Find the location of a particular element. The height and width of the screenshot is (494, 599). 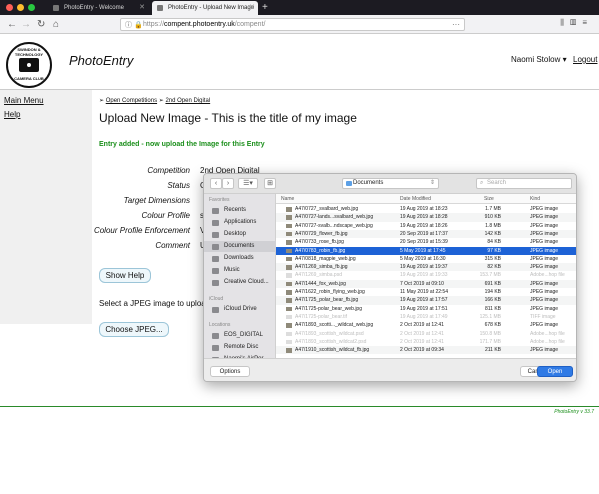

minimize-window-icon is located at coordinates (20, 7).